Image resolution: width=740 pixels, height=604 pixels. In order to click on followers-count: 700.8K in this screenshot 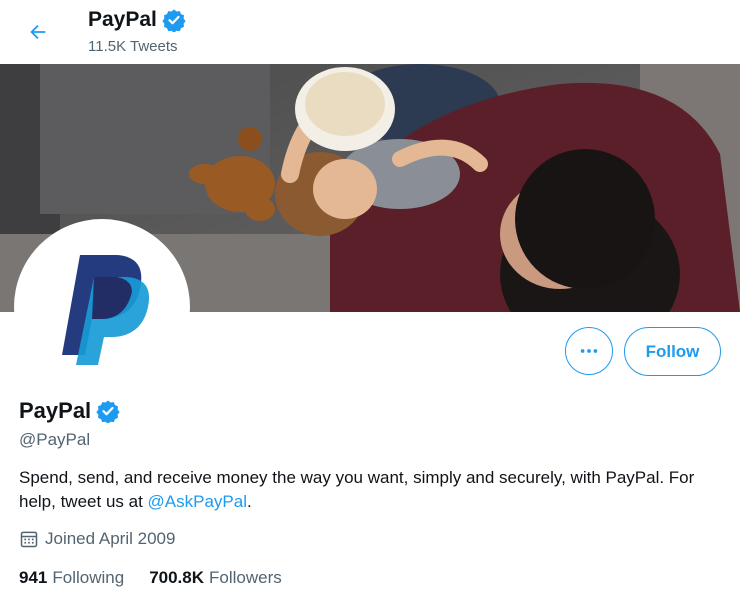, I will do `click(177, 577)`.